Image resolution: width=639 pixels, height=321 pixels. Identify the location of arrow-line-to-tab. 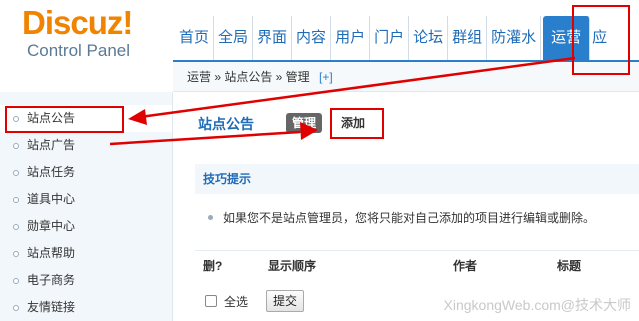
(205, 138).